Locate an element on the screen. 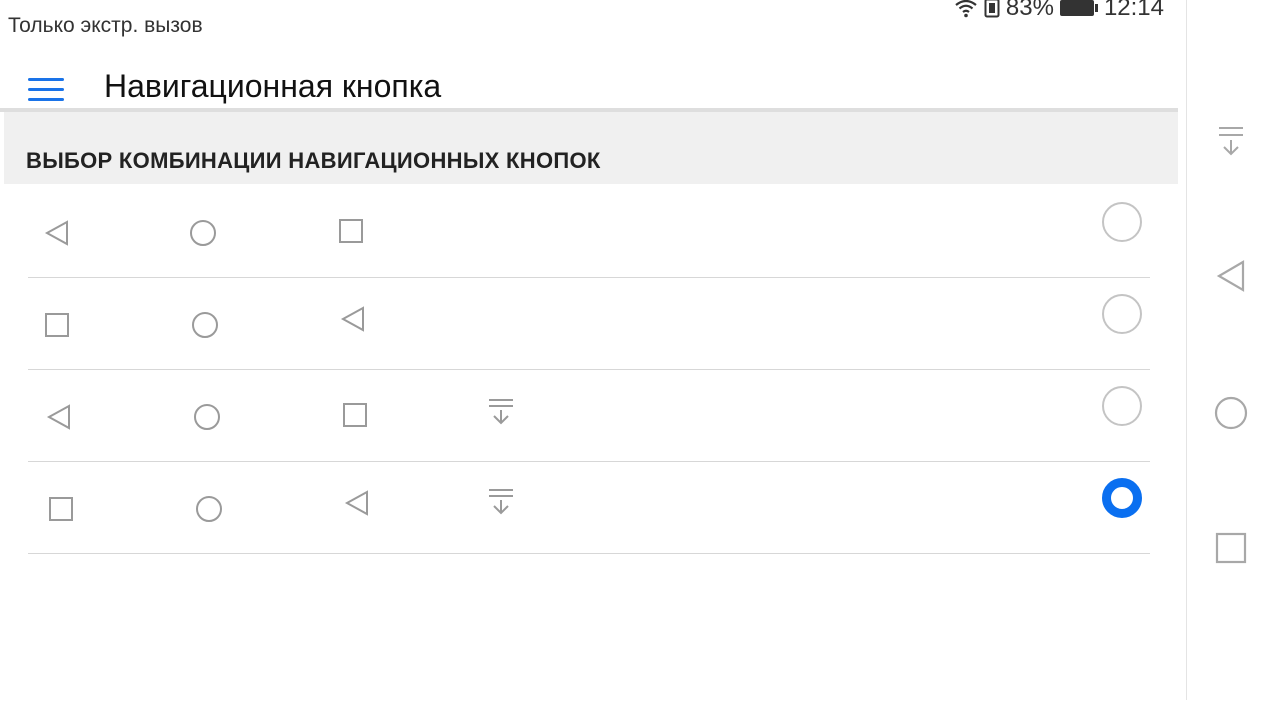  action-bar: Навигационная кнопка is located at coordinates (589, 81).